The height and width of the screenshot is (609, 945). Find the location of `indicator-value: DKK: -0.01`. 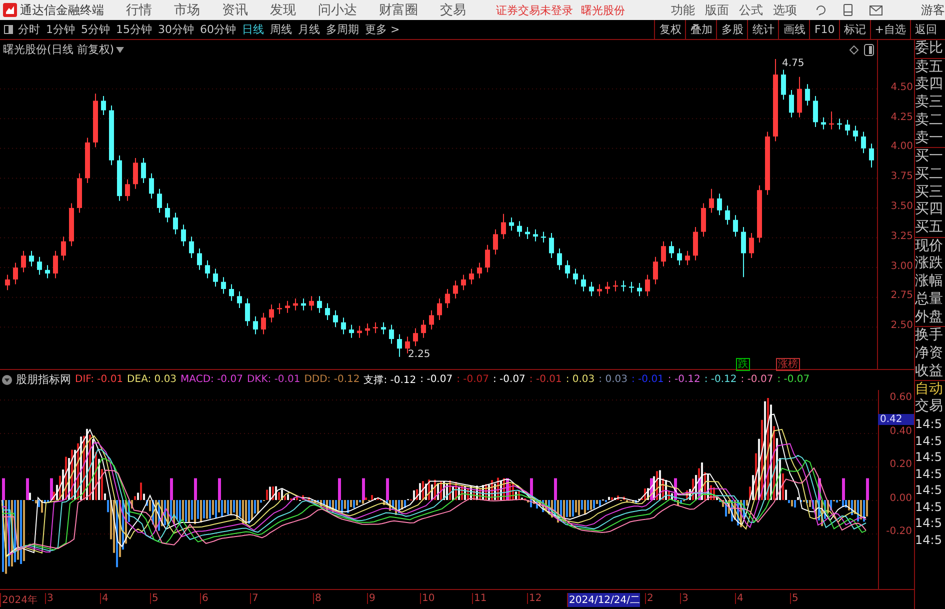

indicator-value: DKK: -0.01 is located at coordinates (273, 379).